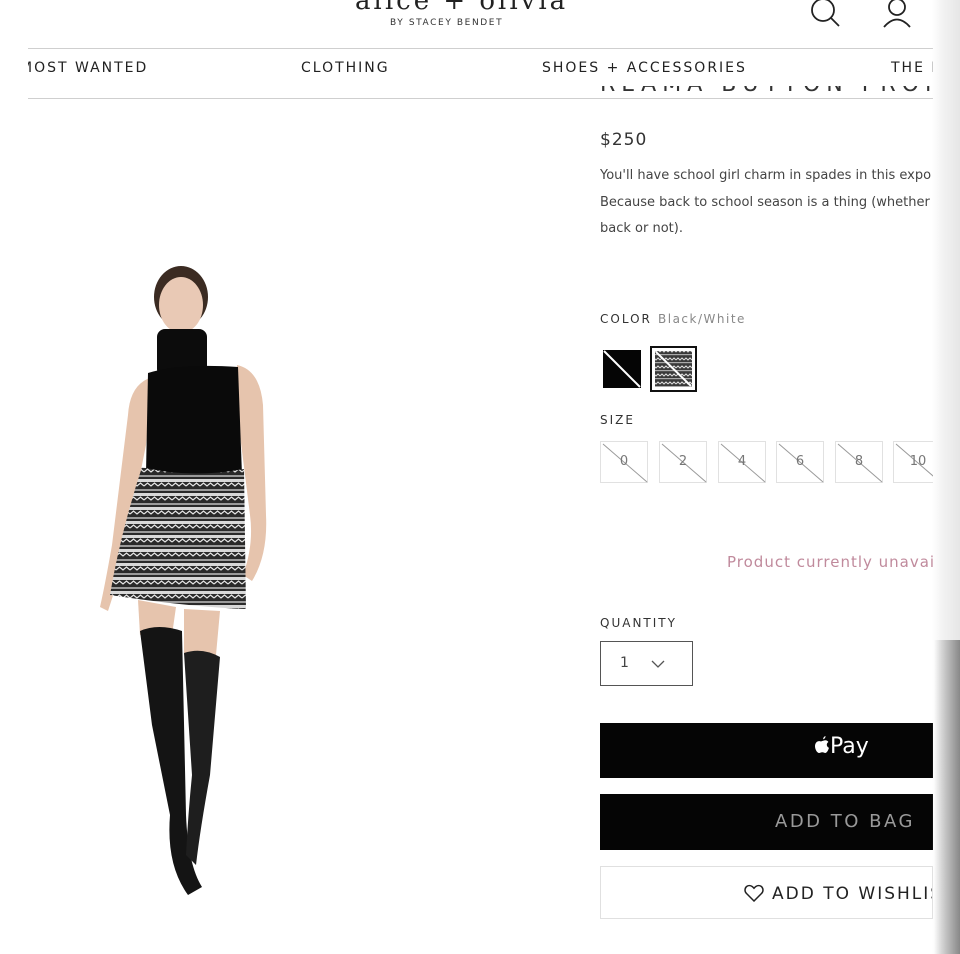  Describe the element at coordinates (897, 15) in the screenshot. I see `account-icon` at that location.